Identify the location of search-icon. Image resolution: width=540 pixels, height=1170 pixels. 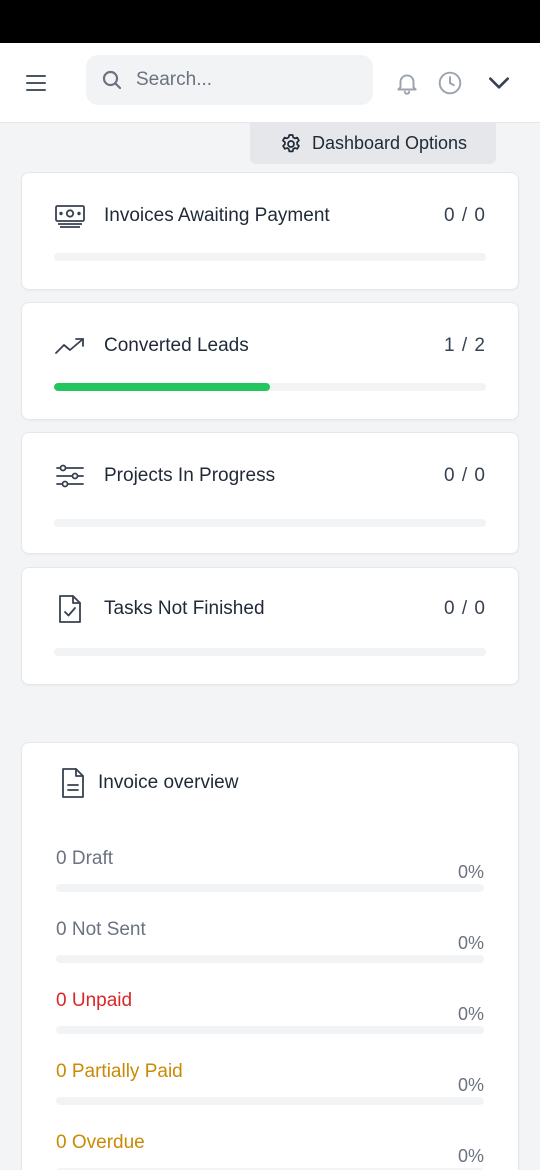
(112, 80).